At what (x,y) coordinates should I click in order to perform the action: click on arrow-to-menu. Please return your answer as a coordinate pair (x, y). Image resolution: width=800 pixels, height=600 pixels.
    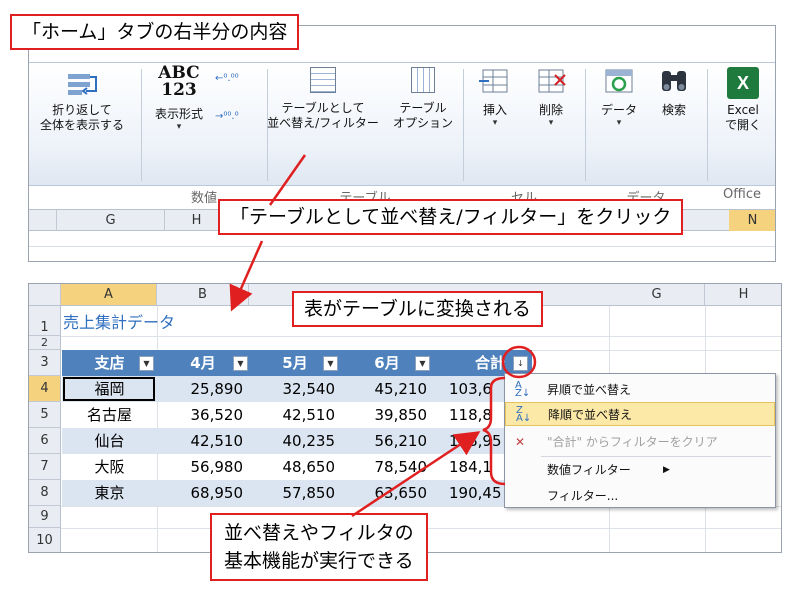
    Looking at the image, I should click on (416, 474).